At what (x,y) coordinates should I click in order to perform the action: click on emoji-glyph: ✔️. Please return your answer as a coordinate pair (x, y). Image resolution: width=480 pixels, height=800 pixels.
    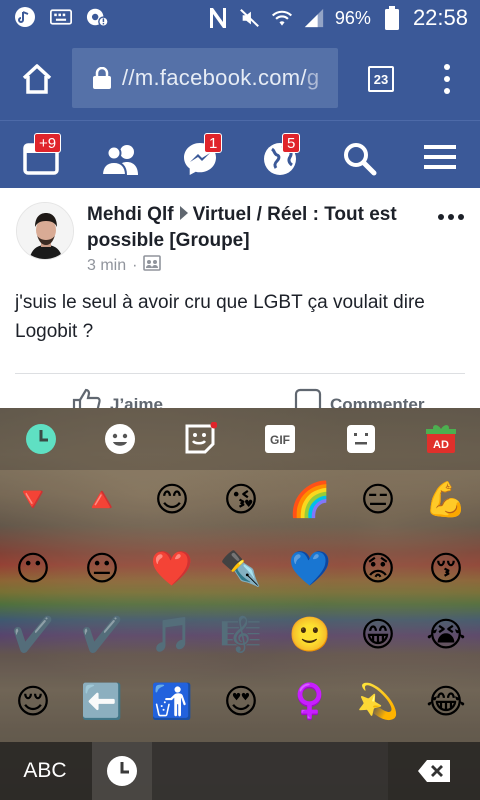
    Looking at the image, I should click on (33, 635).